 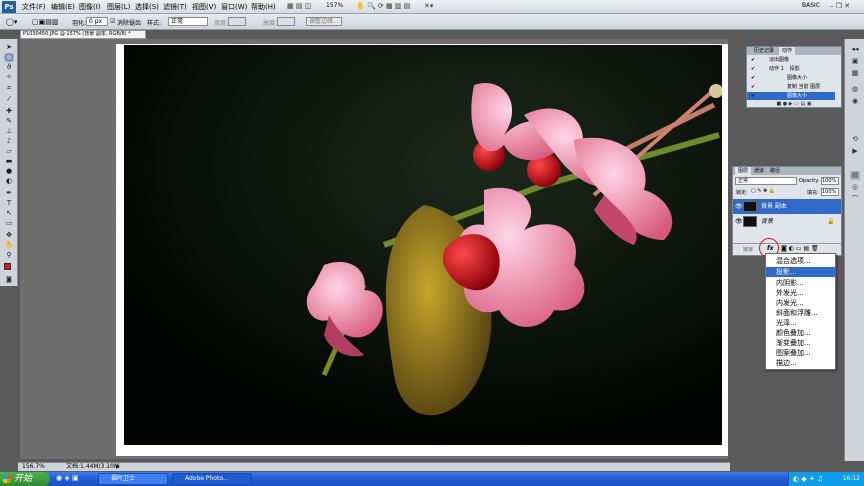 I want to click on action-row: ✔ 复制 当前 图层, so click(x=791, y=87).